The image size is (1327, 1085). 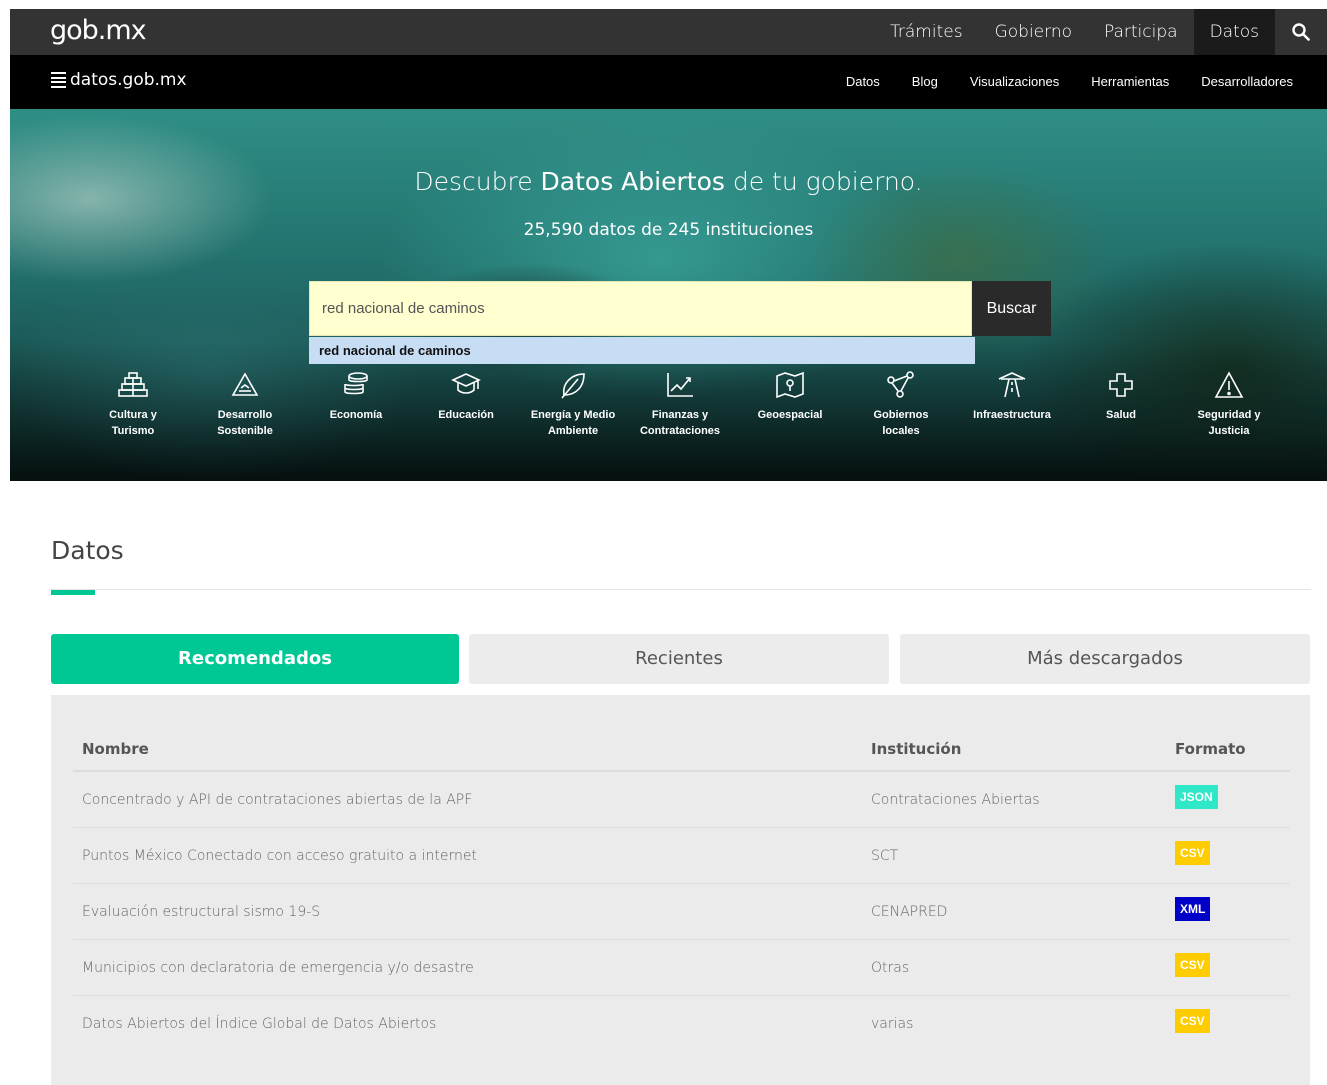 I want to click on main-nav: Trámites Gobierno Participa Datos, so click(x=1100, y=32).